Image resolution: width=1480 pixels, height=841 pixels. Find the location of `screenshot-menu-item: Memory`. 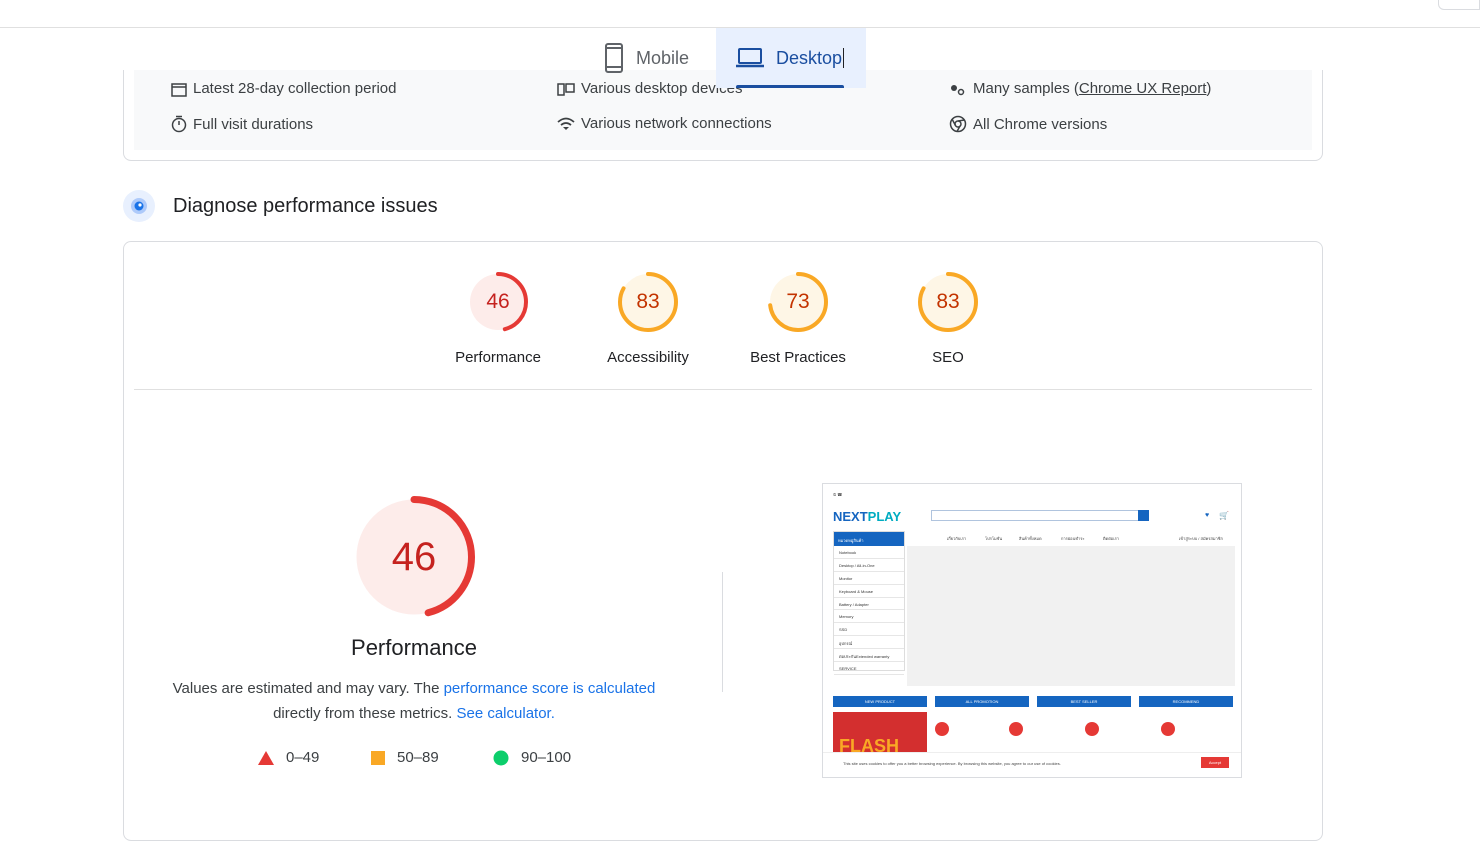

screenshot-menu-item: Memory is located at coordinates (869, 617).